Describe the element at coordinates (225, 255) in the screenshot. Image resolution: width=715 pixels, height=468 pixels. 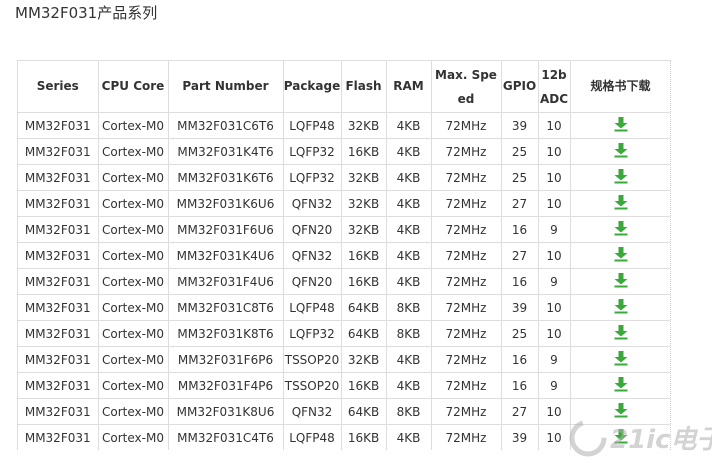
I see `cell-part-number: MM32F031K4U6` at that location.